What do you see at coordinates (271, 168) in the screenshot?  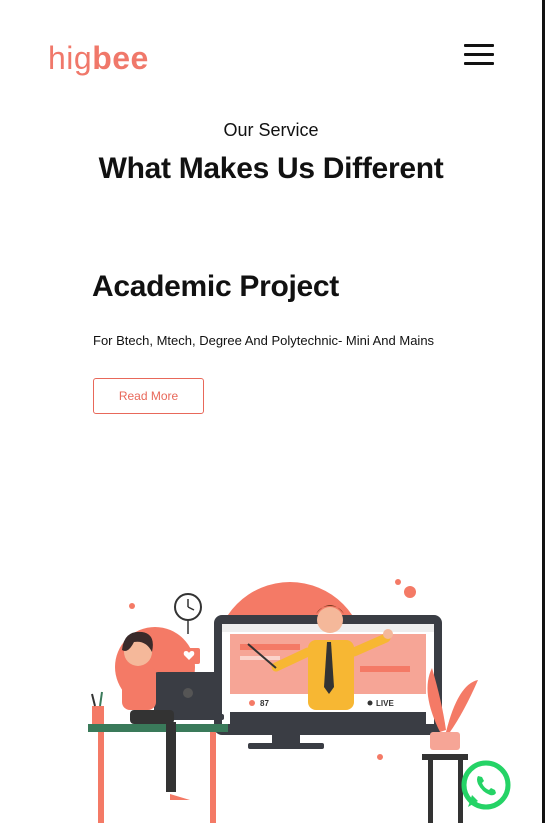 I see `section-heading: What Makes Us Different` at bounding box center [271, 168].